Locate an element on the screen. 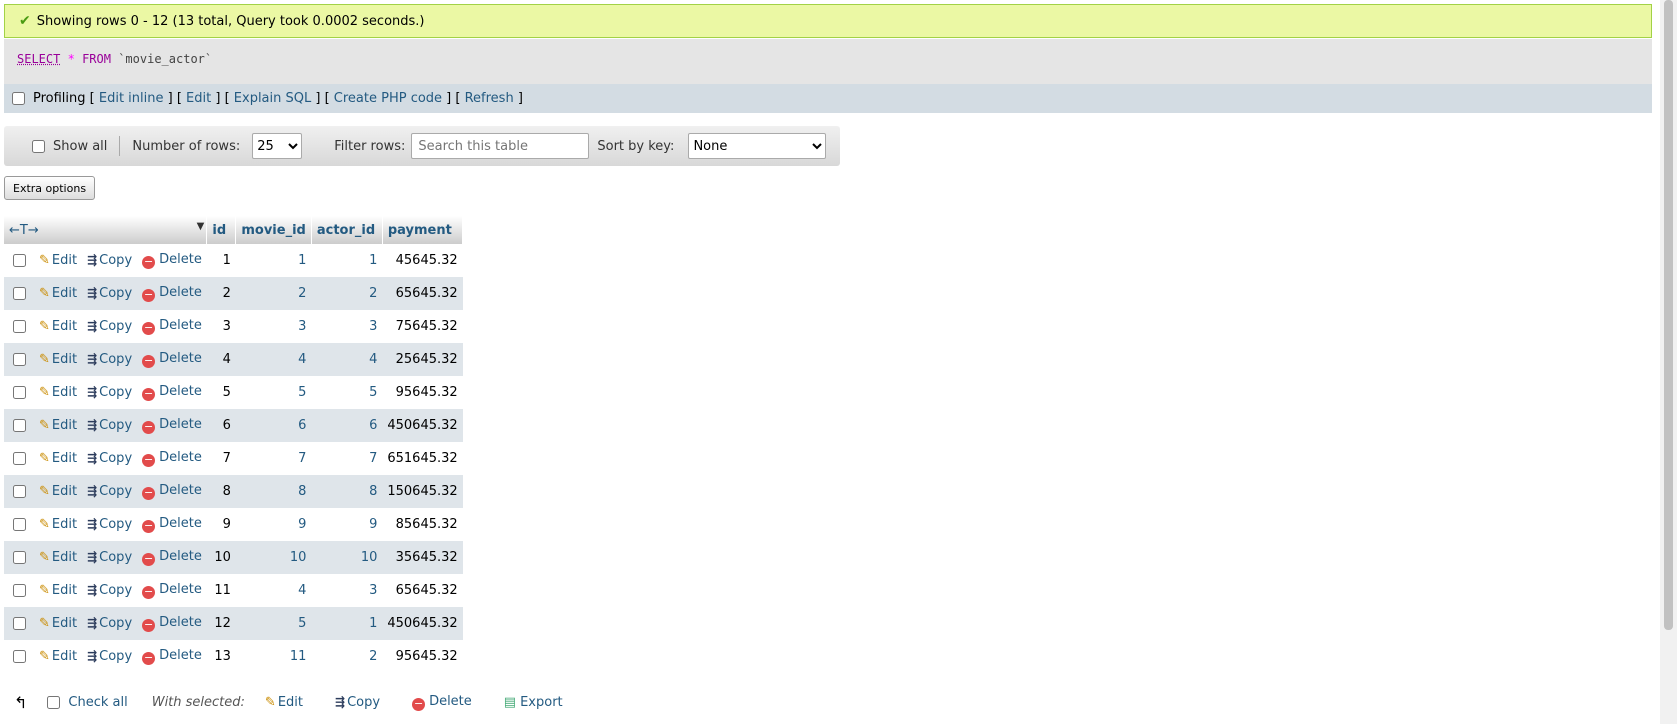  create-php-code-link: Create PHP code is located at coordinates (388, 98).